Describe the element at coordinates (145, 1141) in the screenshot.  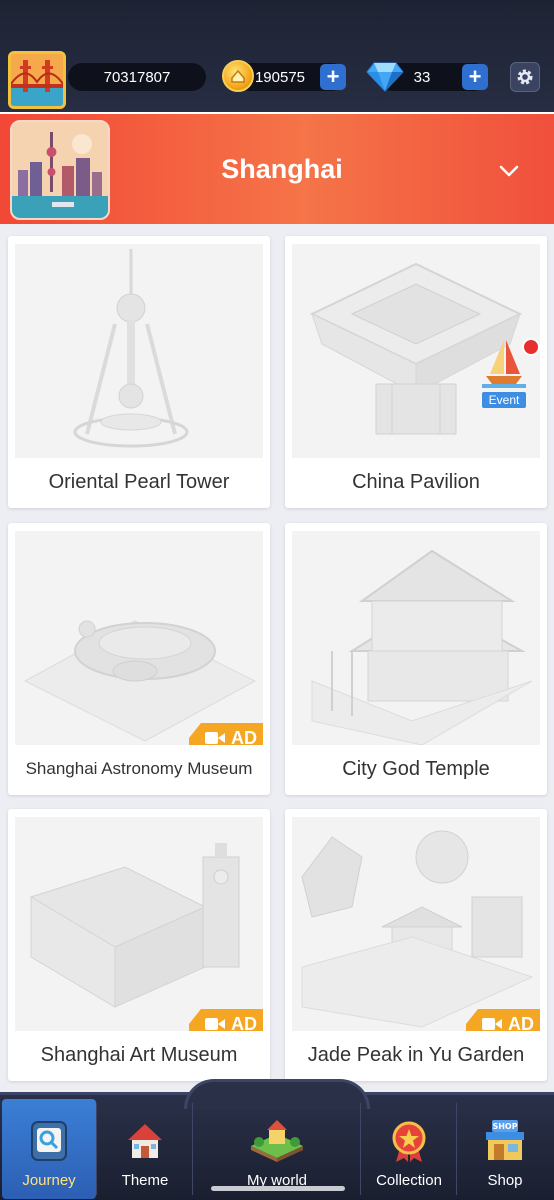
I see `house-icon` at that location.